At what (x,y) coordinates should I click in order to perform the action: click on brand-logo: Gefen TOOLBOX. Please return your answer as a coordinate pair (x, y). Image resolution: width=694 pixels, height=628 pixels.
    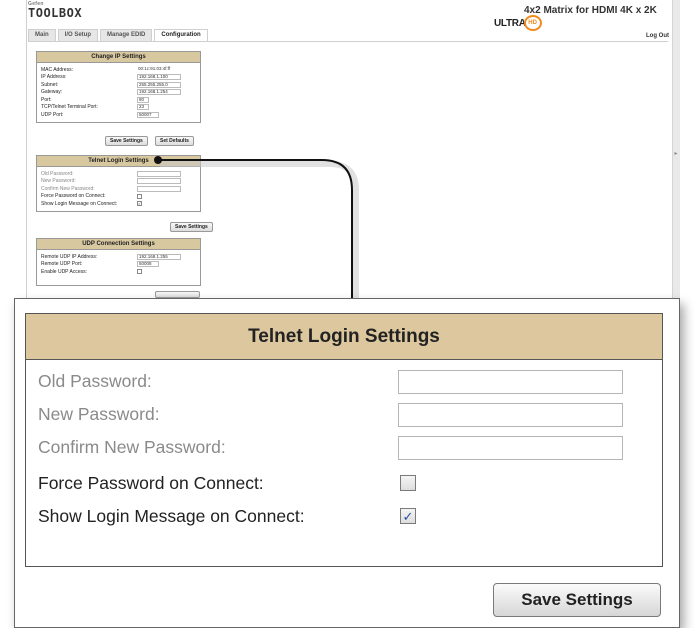
    Looking at the image, I should click on (58, 13).